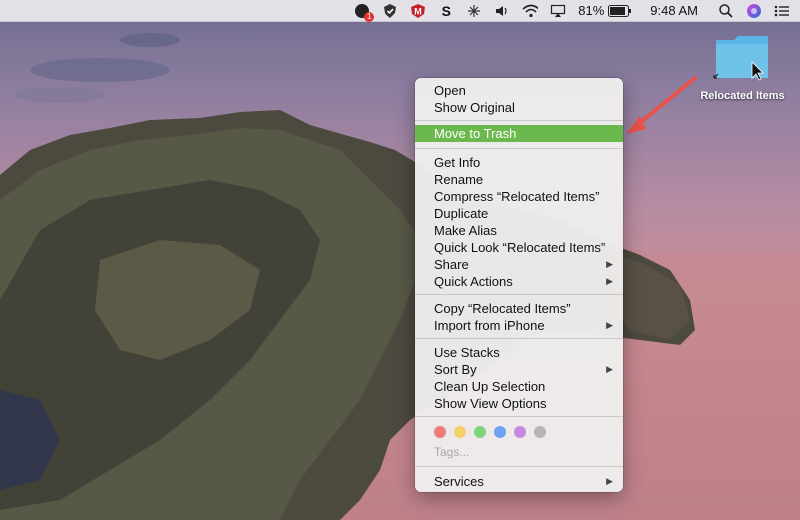 This screenshot has width=800, height=520. I want to click on spin-status-item, so click(474, 11).